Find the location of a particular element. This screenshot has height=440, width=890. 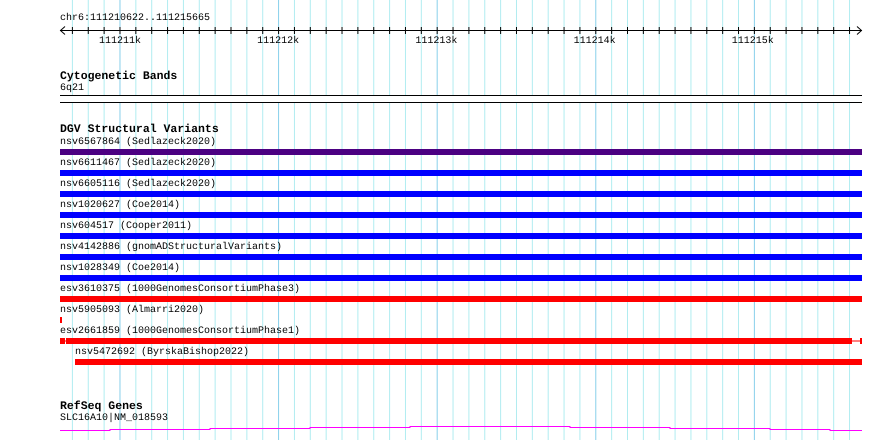

variant-mark is located at coordinates (61, 320).